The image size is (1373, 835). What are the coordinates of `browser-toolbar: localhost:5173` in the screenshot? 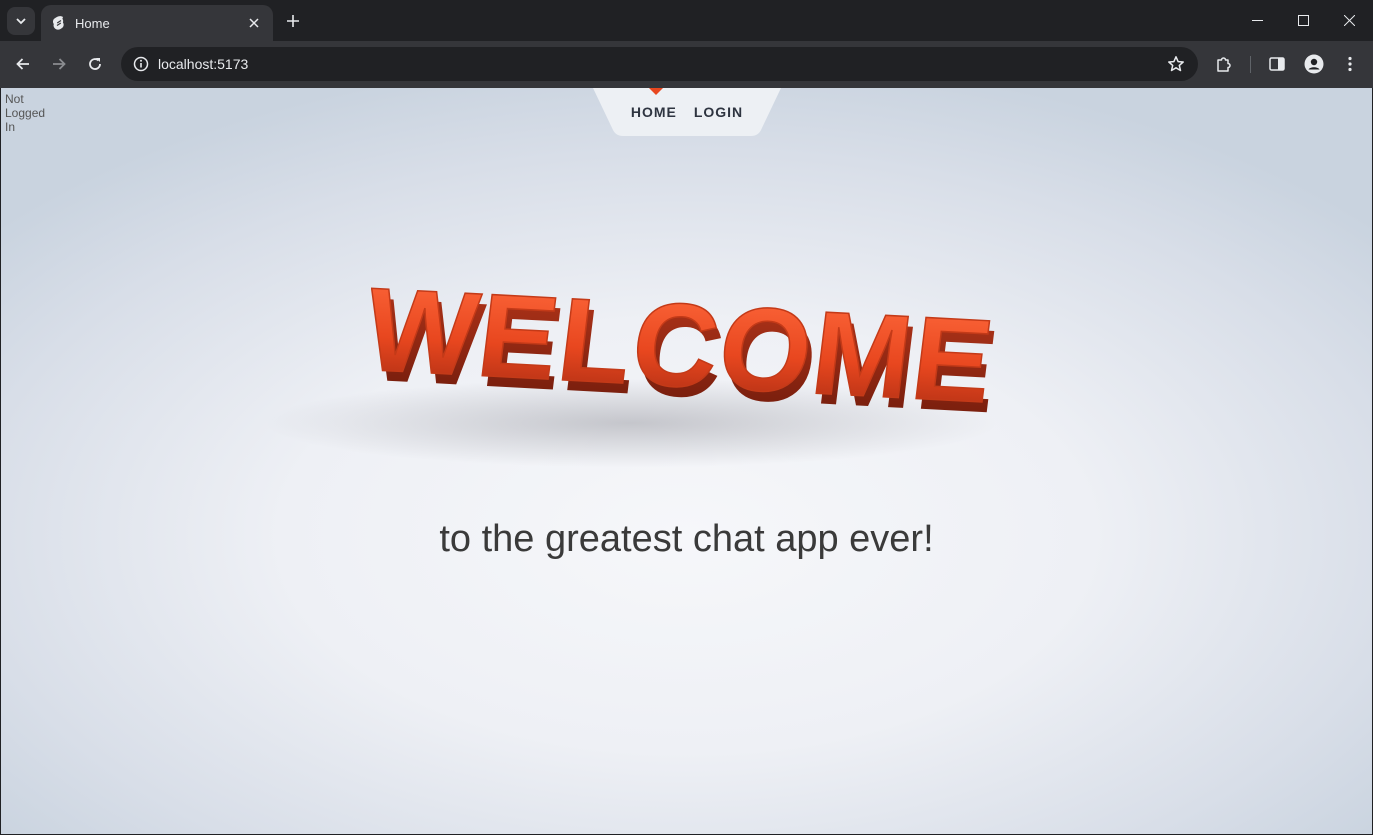 It's located at (686, 64).